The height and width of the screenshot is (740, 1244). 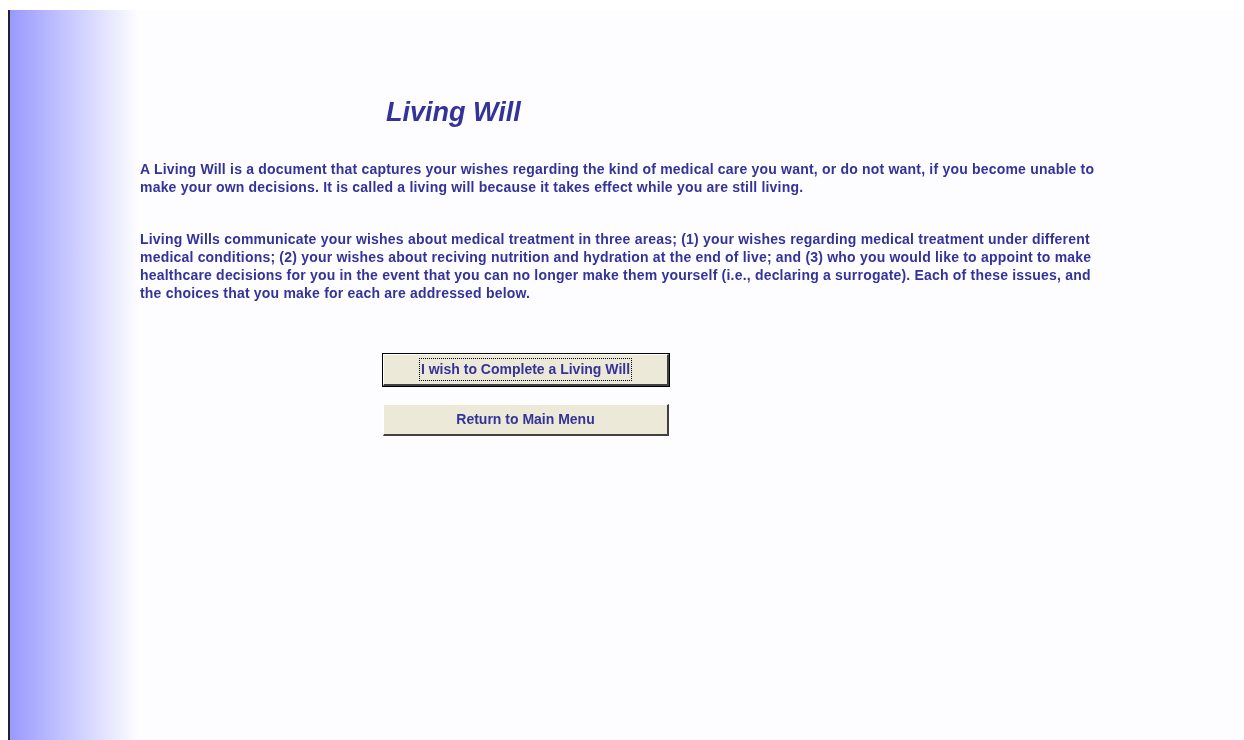 What do you see at coordinates (526, 420) in the screenshot?
I see `action-button: Return to Main Menu` at bounding box center [526, 420].